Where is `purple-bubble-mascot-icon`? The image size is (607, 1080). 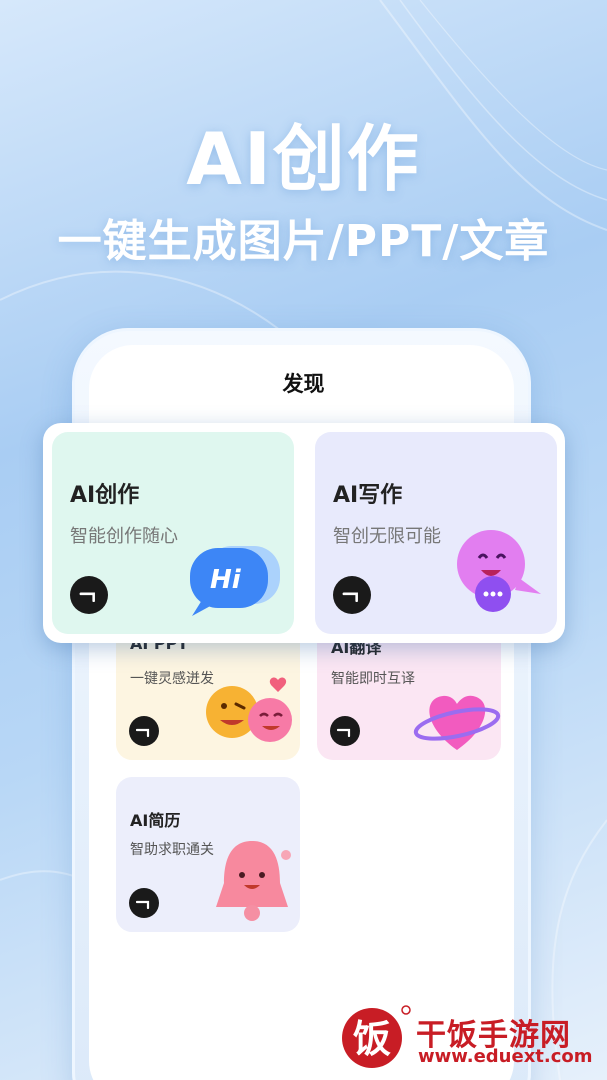 purple-bubble-mascot-icon is located at coordinates (499, 571).